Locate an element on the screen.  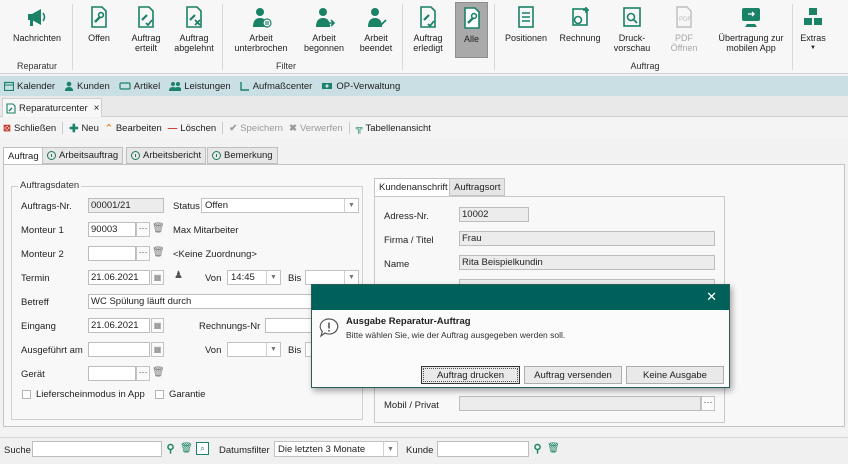
nav-item-kunden: Kunden is located at coordinates (87, 86).